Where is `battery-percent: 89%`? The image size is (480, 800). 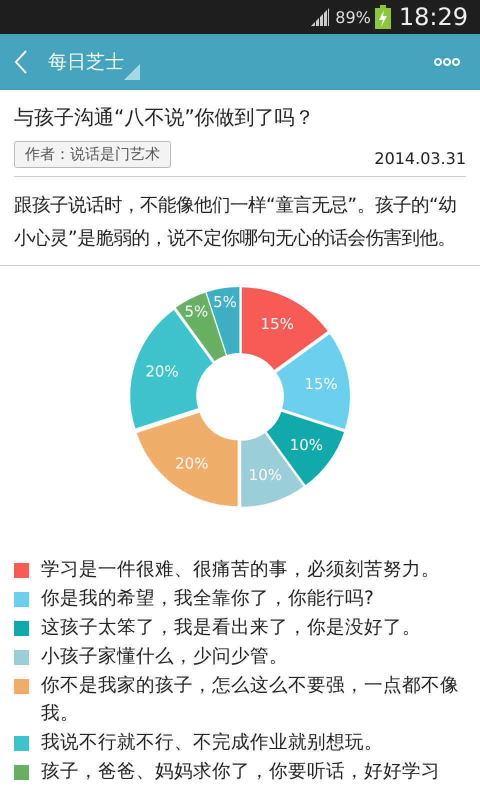 battery-percent: 89% is located at coordinates (353, 17).